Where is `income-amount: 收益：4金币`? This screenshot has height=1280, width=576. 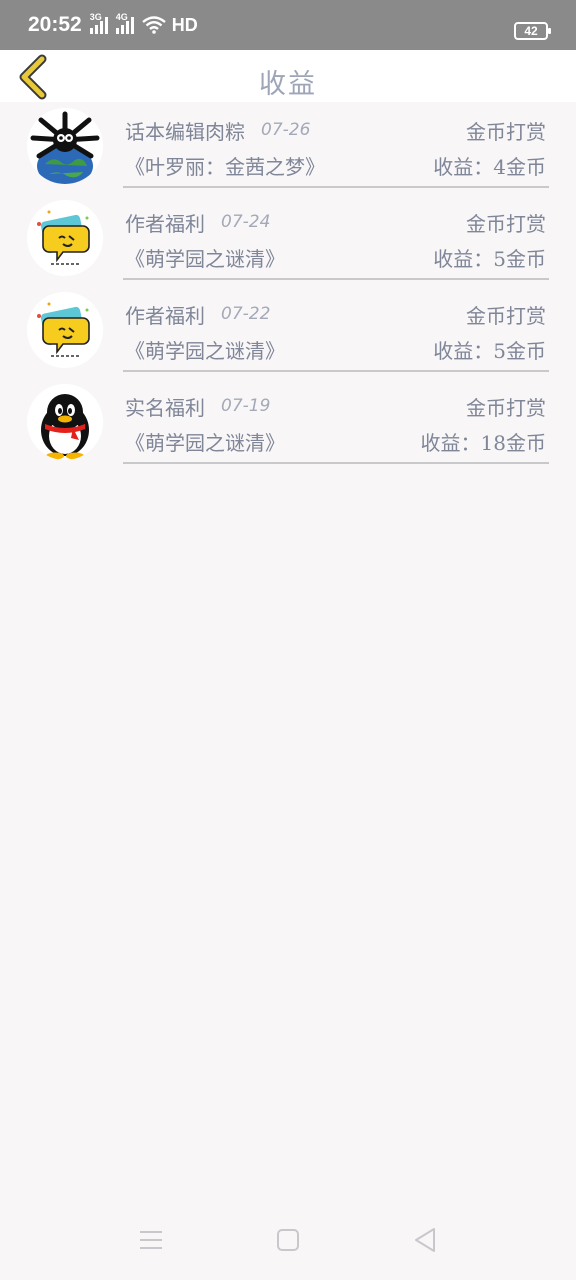
income-amount: 收益：4金币 is located at coordinates (489, 166).